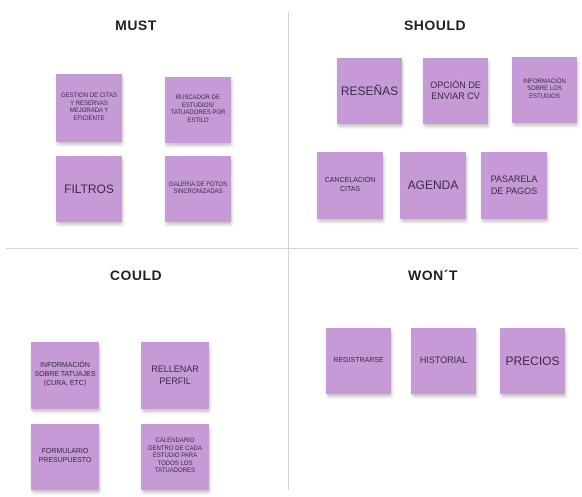 This screenshot has height=497, width=582. I want to click on sticky-note-label: GALERIA DE FOTOS SINCRONIZADAS, so click(198, 188).